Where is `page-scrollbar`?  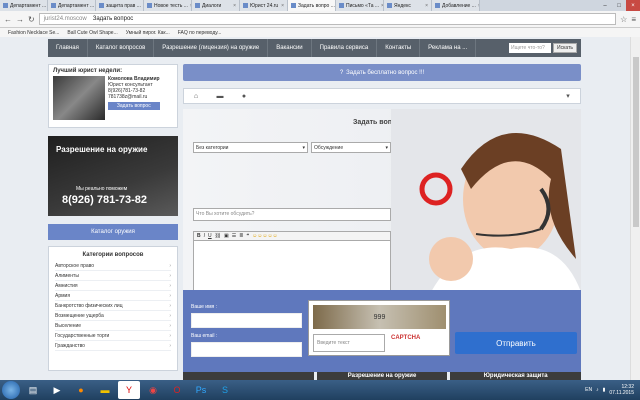 page-scrollbar is located at coordinates (635, 208).